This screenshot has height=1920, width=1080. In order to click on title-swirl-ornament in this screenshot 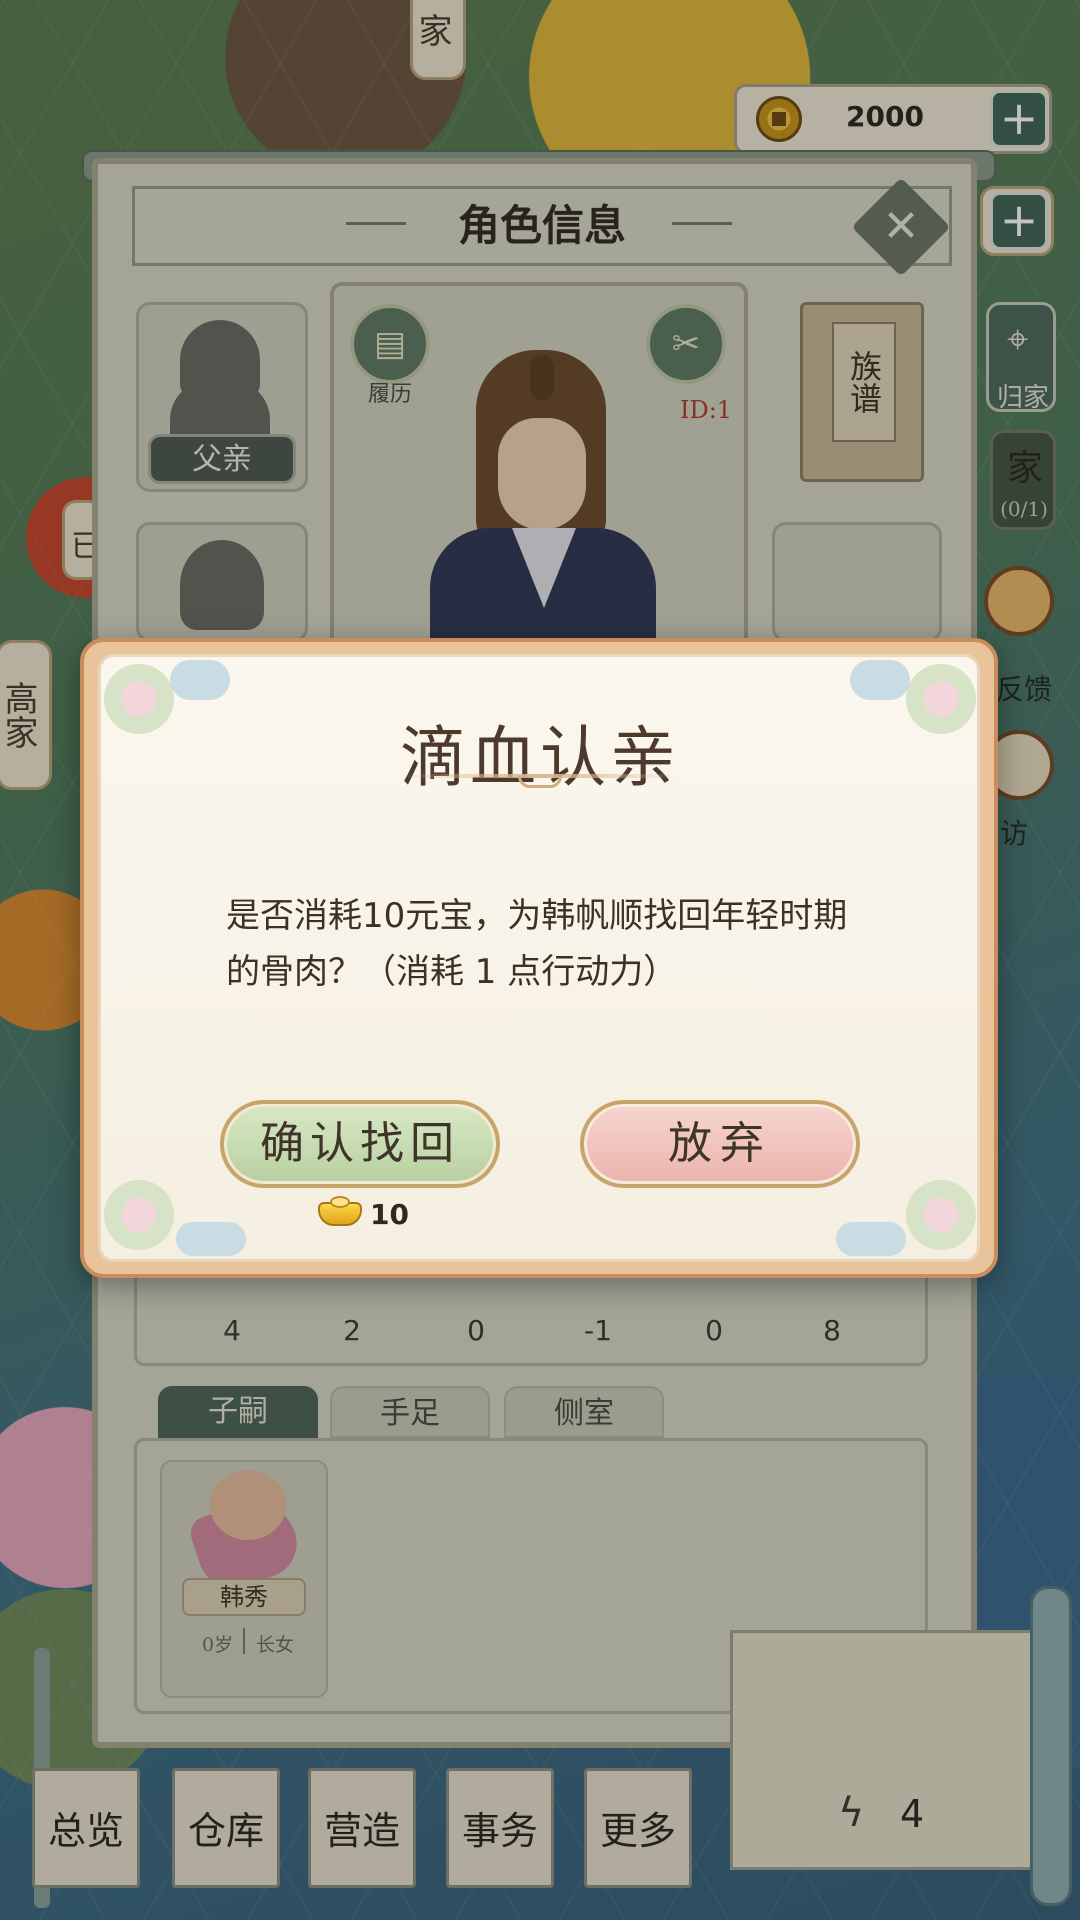, I will do `click(540, 782)`.